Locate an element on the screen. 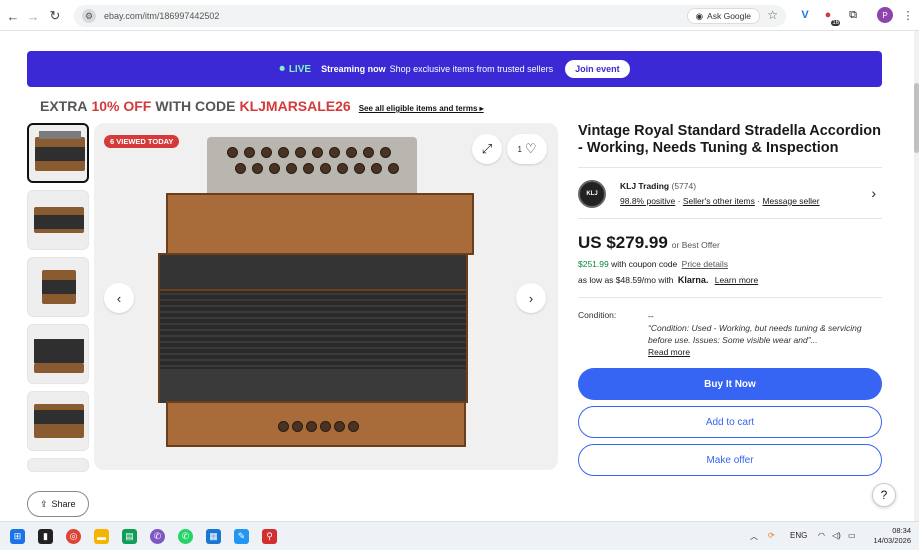 The width and height of the screenshot is (919, 550). seller-name: KLJ Trading is located at coordinates (644, 186).